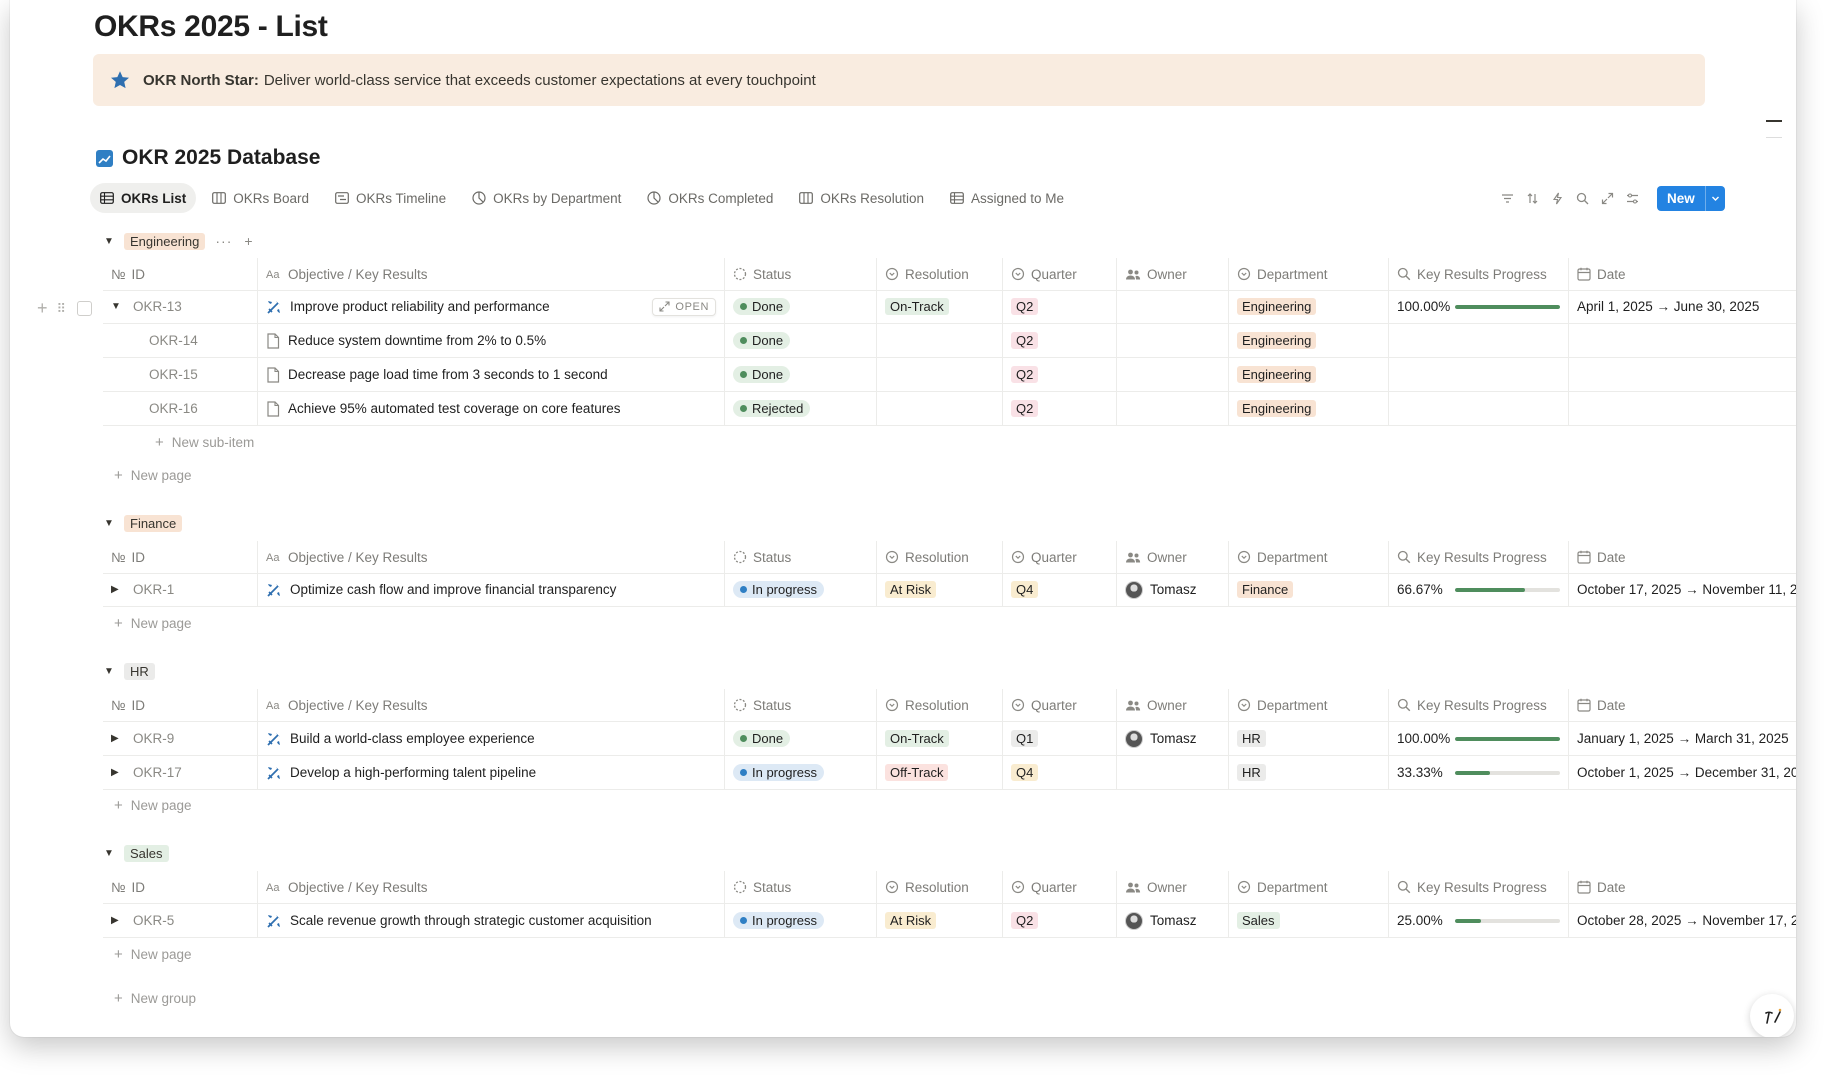 The width and height of the screenshot is (1827, 1078). I want to click on database-title: OKR 2025 Database, so click(208, 158).